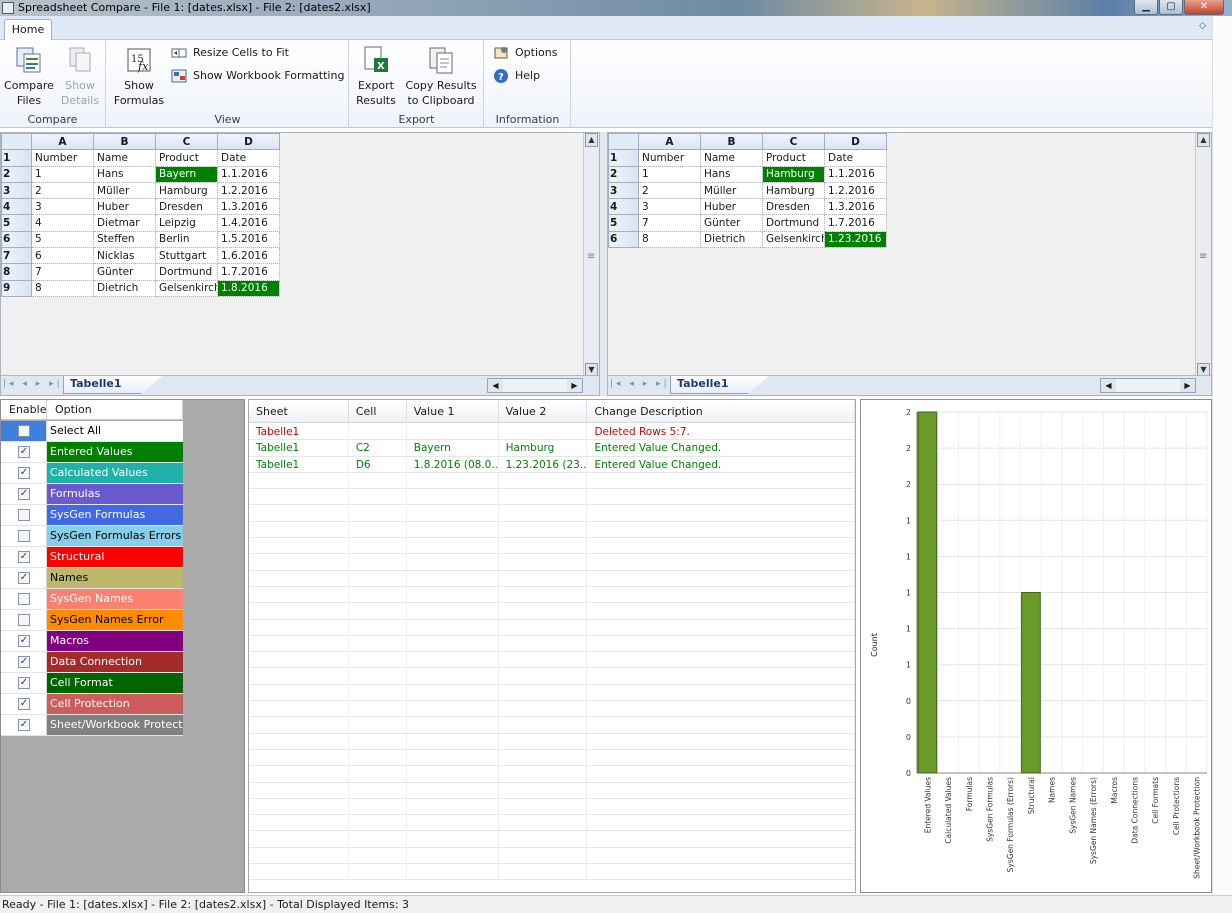 The width and height of the screenshot is (1232, 913). I want to click on resize-cells-button: Resize Cells to Fit, so click(230, 53).